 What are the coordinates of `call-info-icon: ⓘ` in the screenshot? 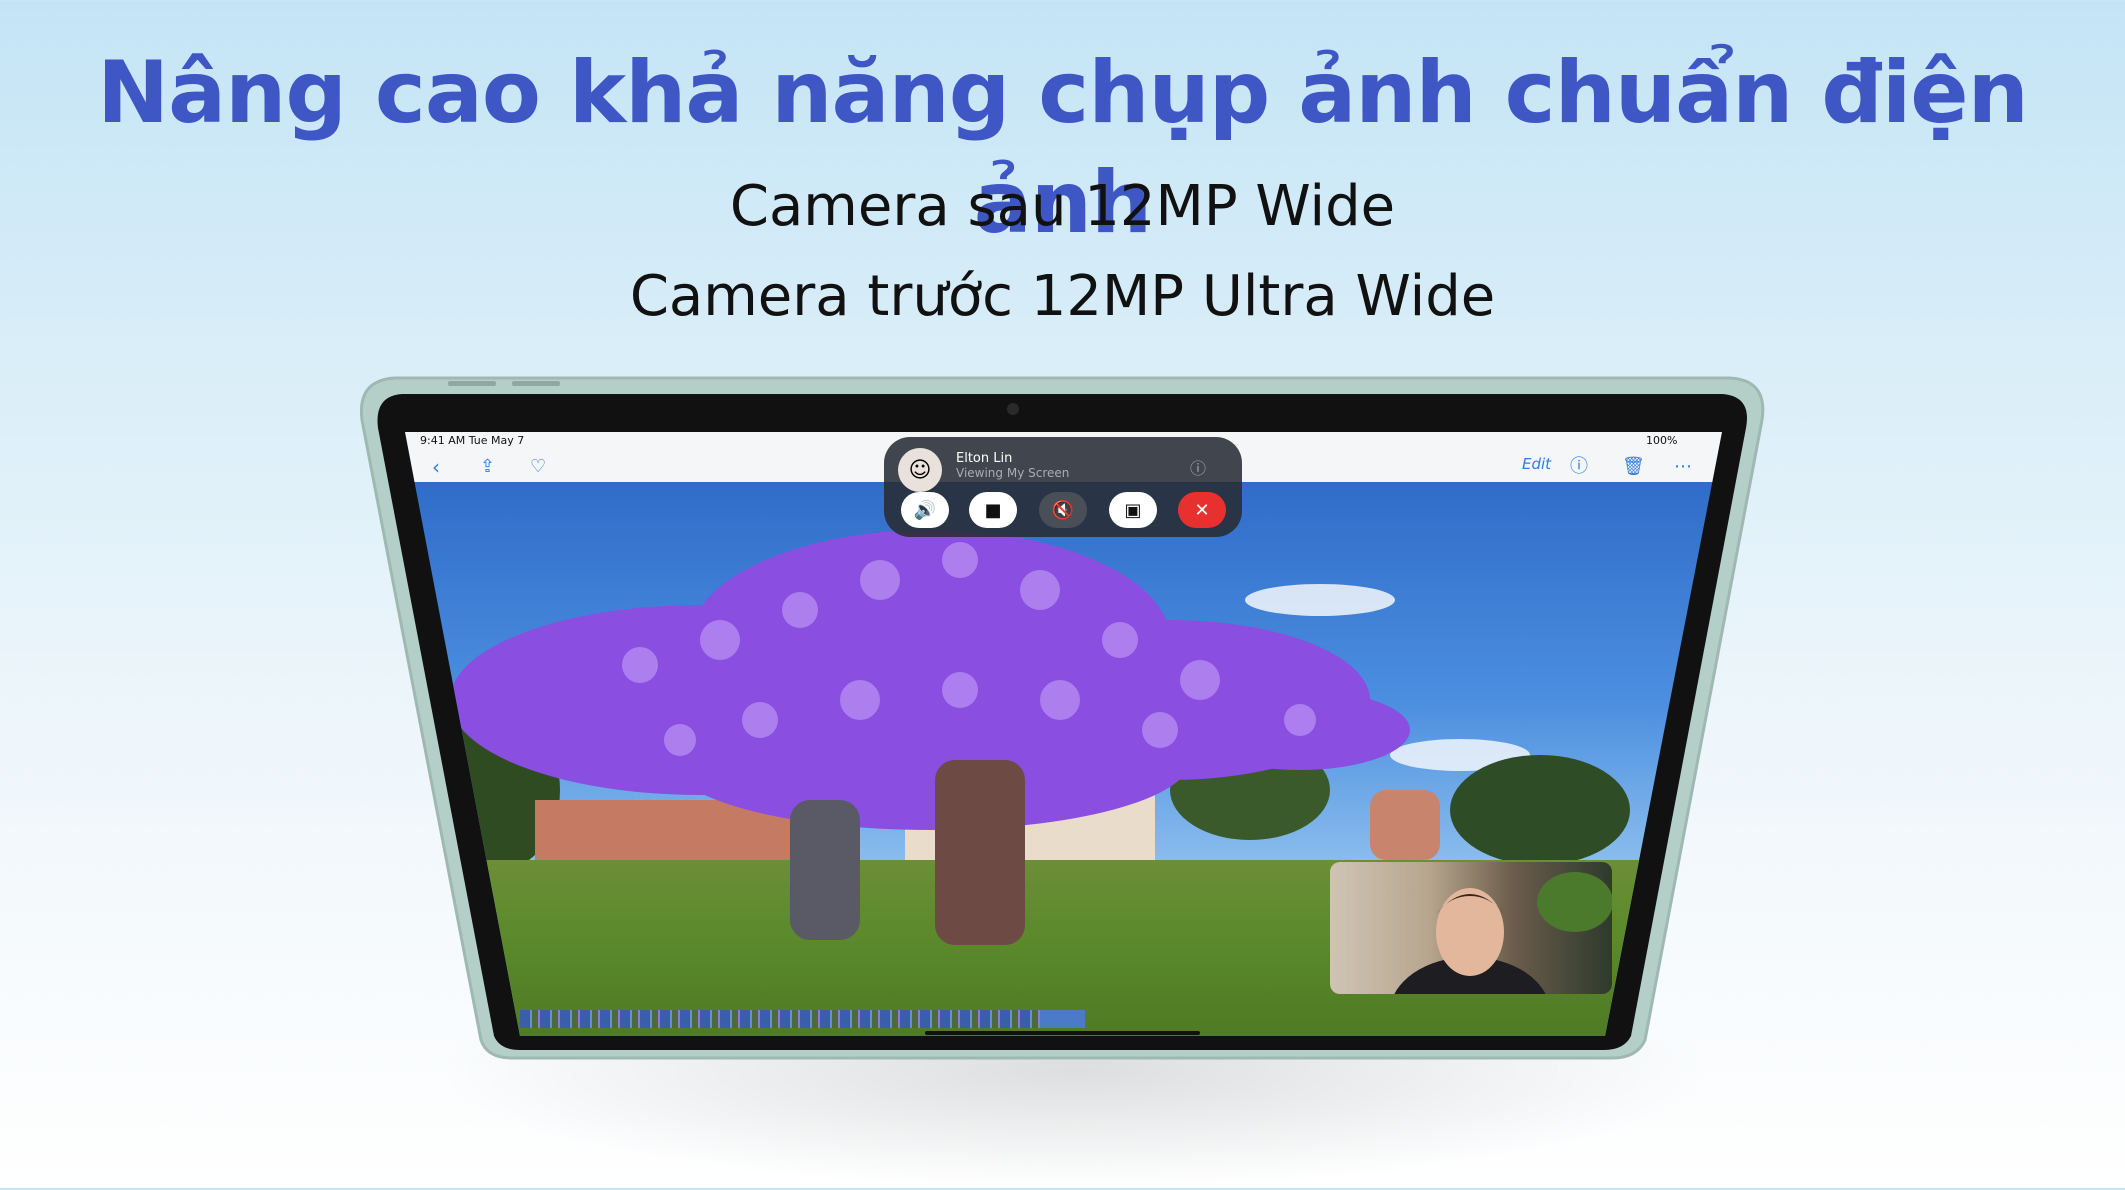 It's located at (1198, 467).